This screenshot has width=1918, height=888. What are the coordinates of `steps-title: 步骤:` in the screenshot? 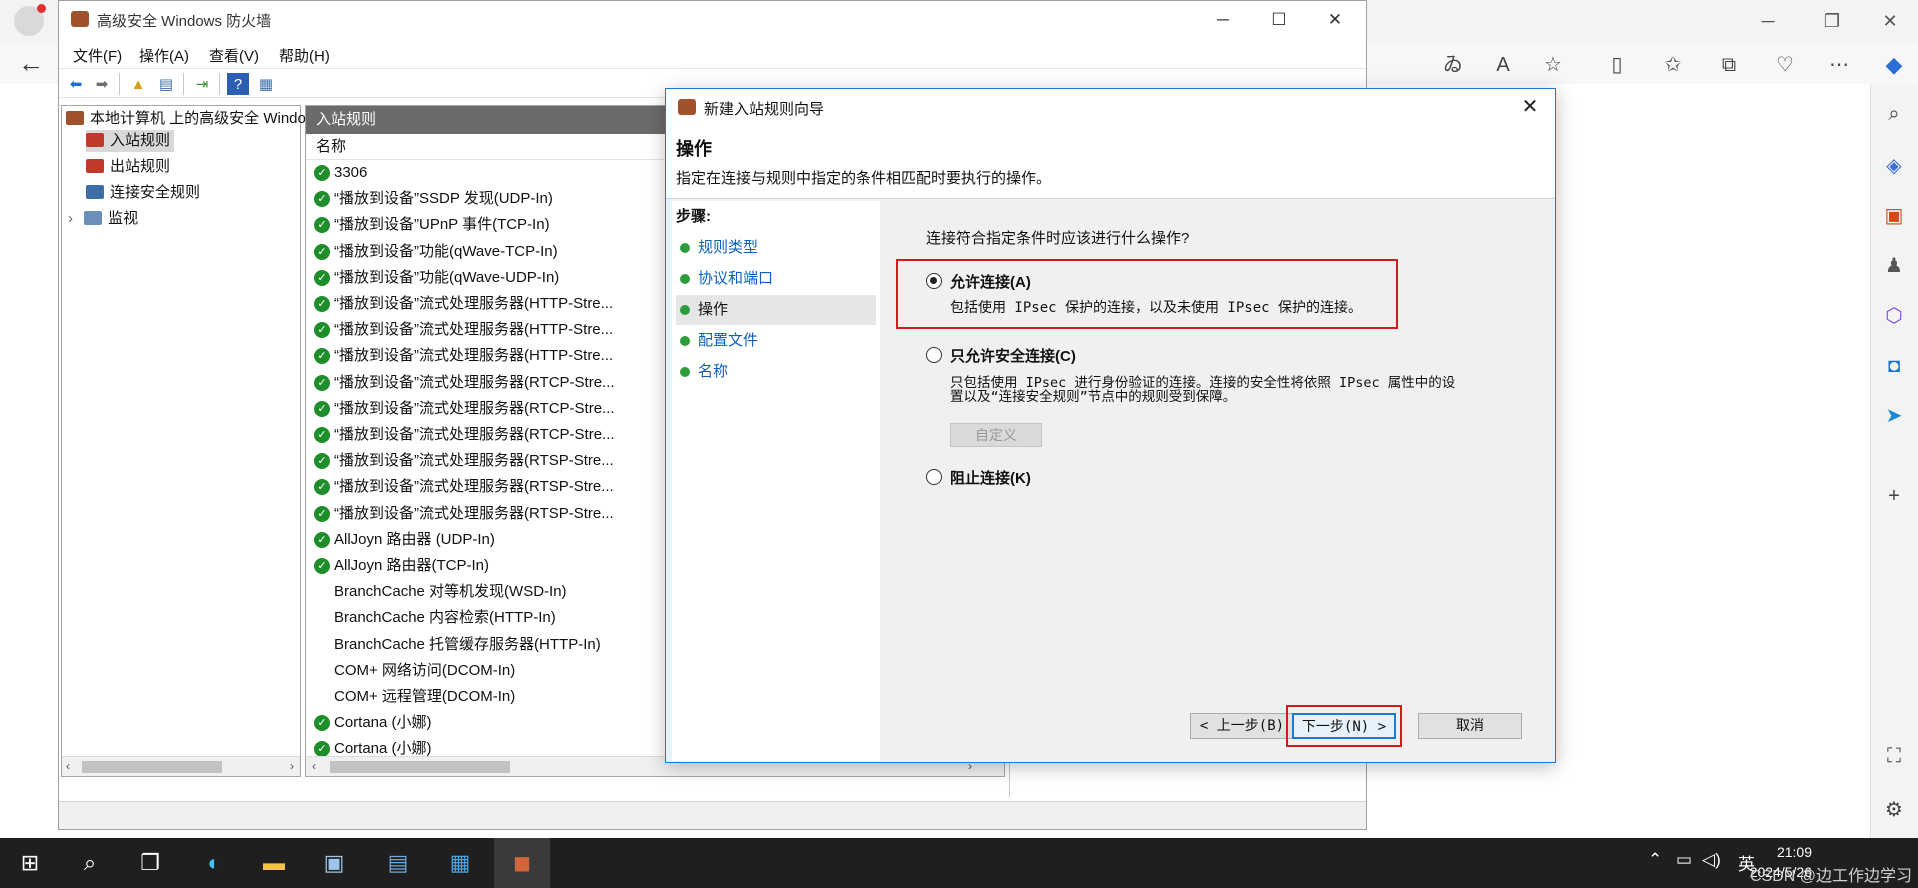 It's located at (693, 216).